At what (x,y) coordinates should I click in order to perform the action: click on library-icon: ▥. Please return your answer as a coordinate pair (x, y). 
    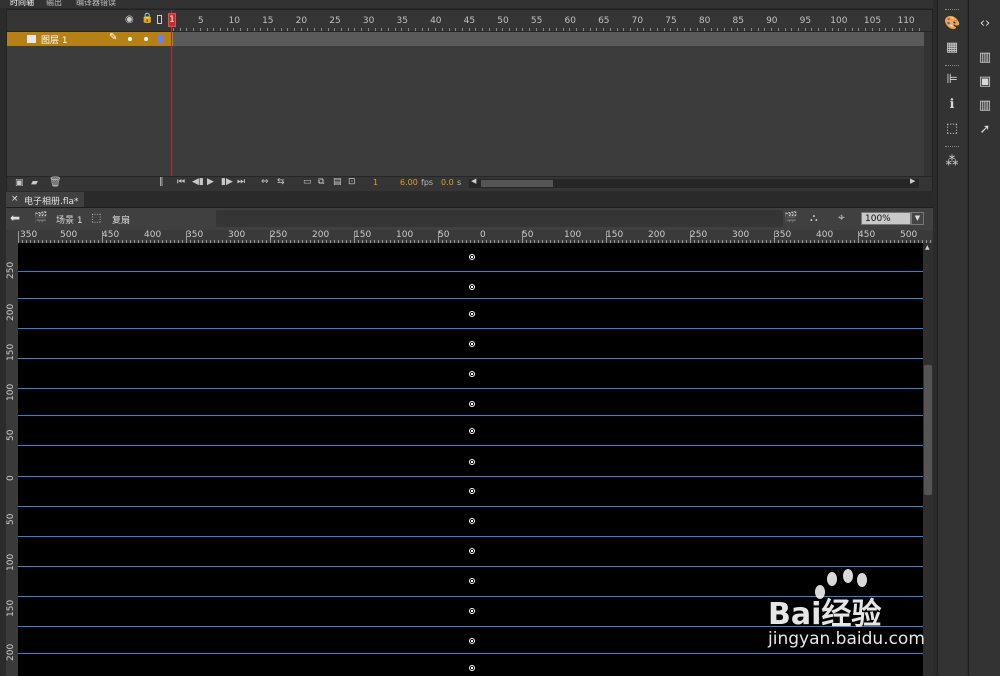
    Looking at the image, I should click on (985, 58).